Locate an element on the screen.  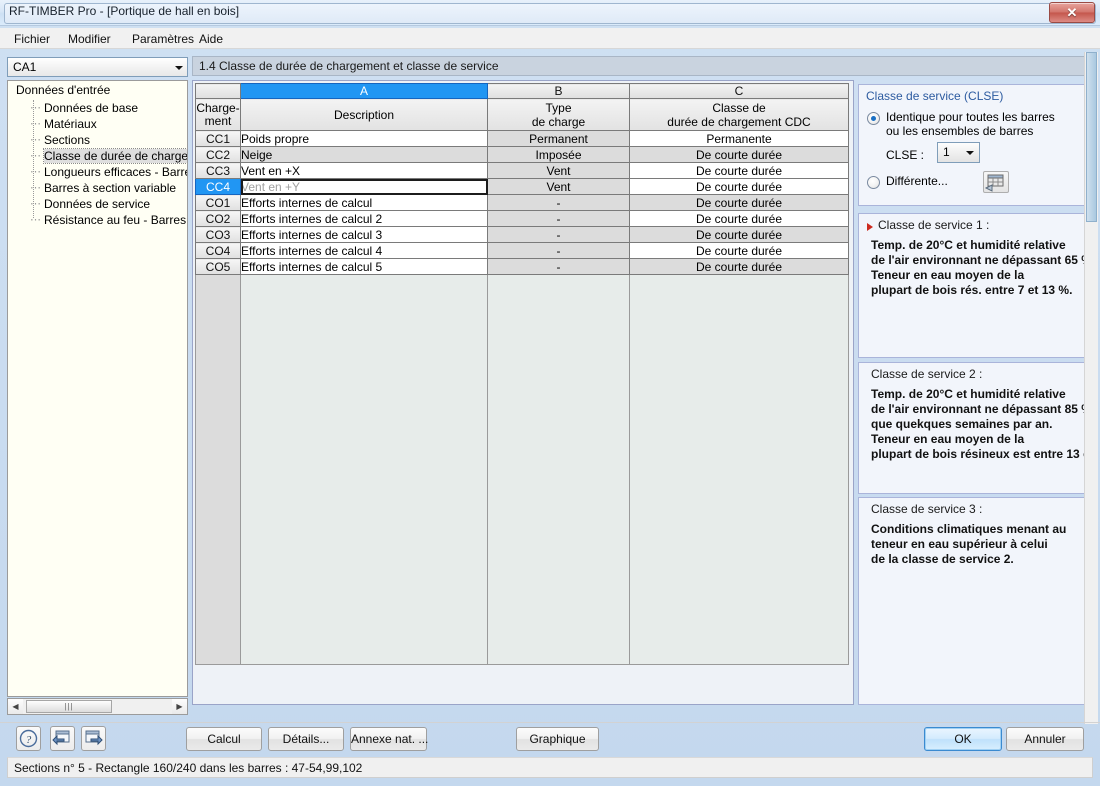
cell-description: Efforts internes de calcul 2 is located at coordinates (364, 218).